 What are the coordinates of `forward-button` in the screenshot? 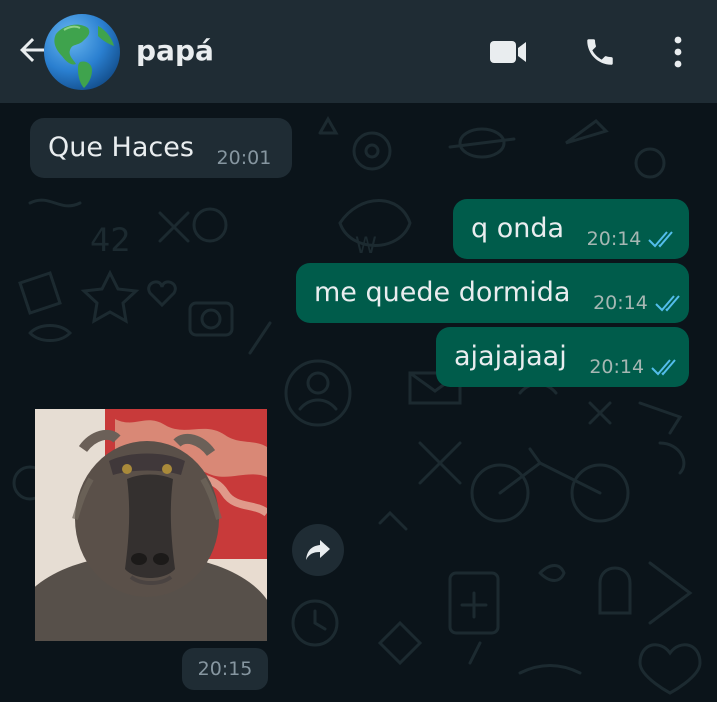 It's located at (318, 550).